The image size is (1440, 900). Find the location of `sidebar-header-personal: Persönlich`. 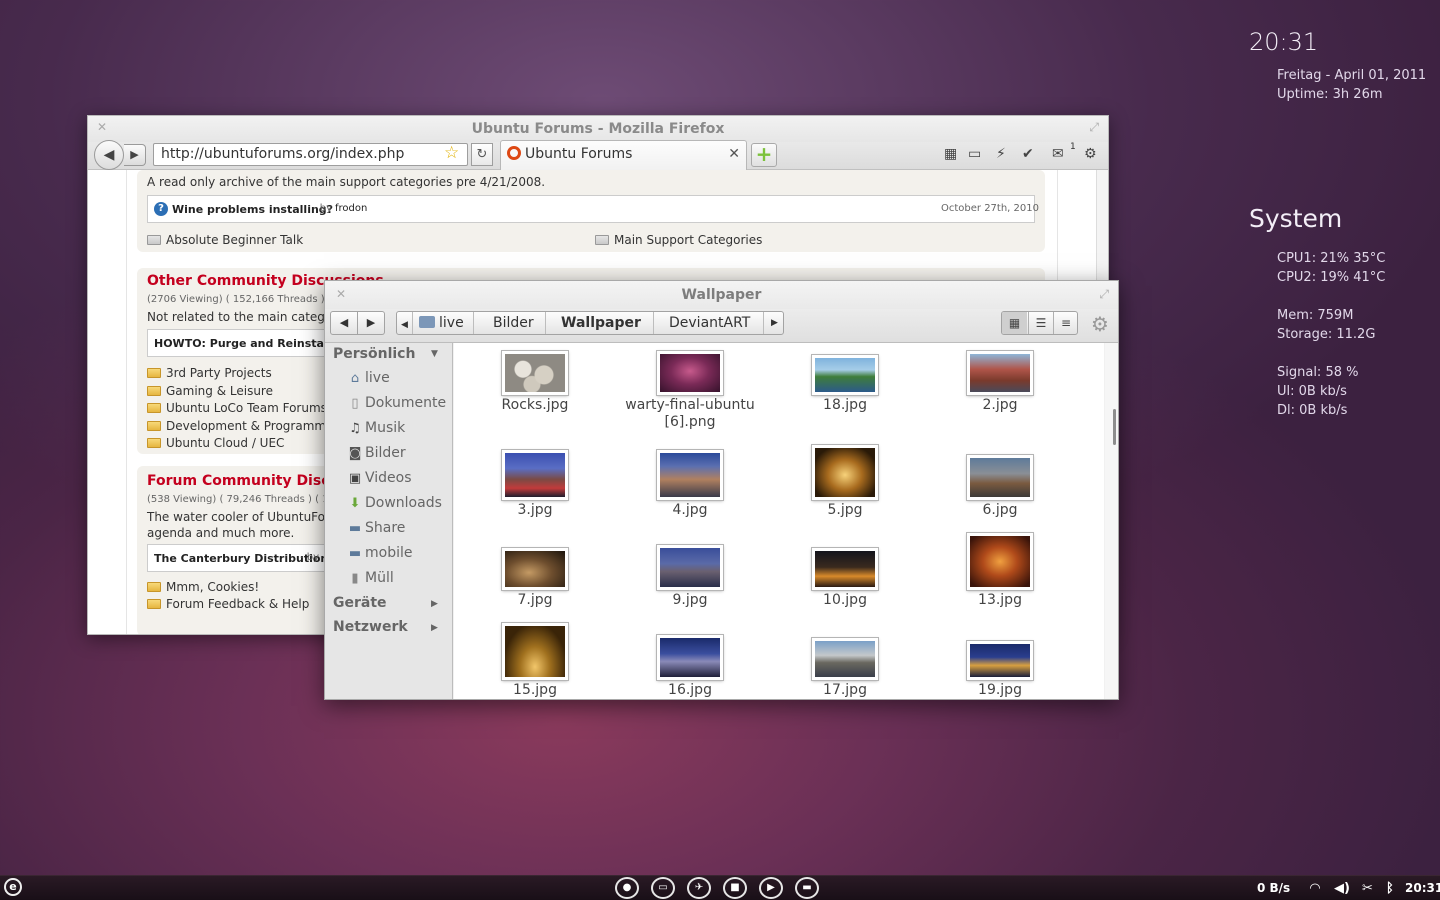

sidebar-header-personal: Persönlich is located at coordinates (374, 354).